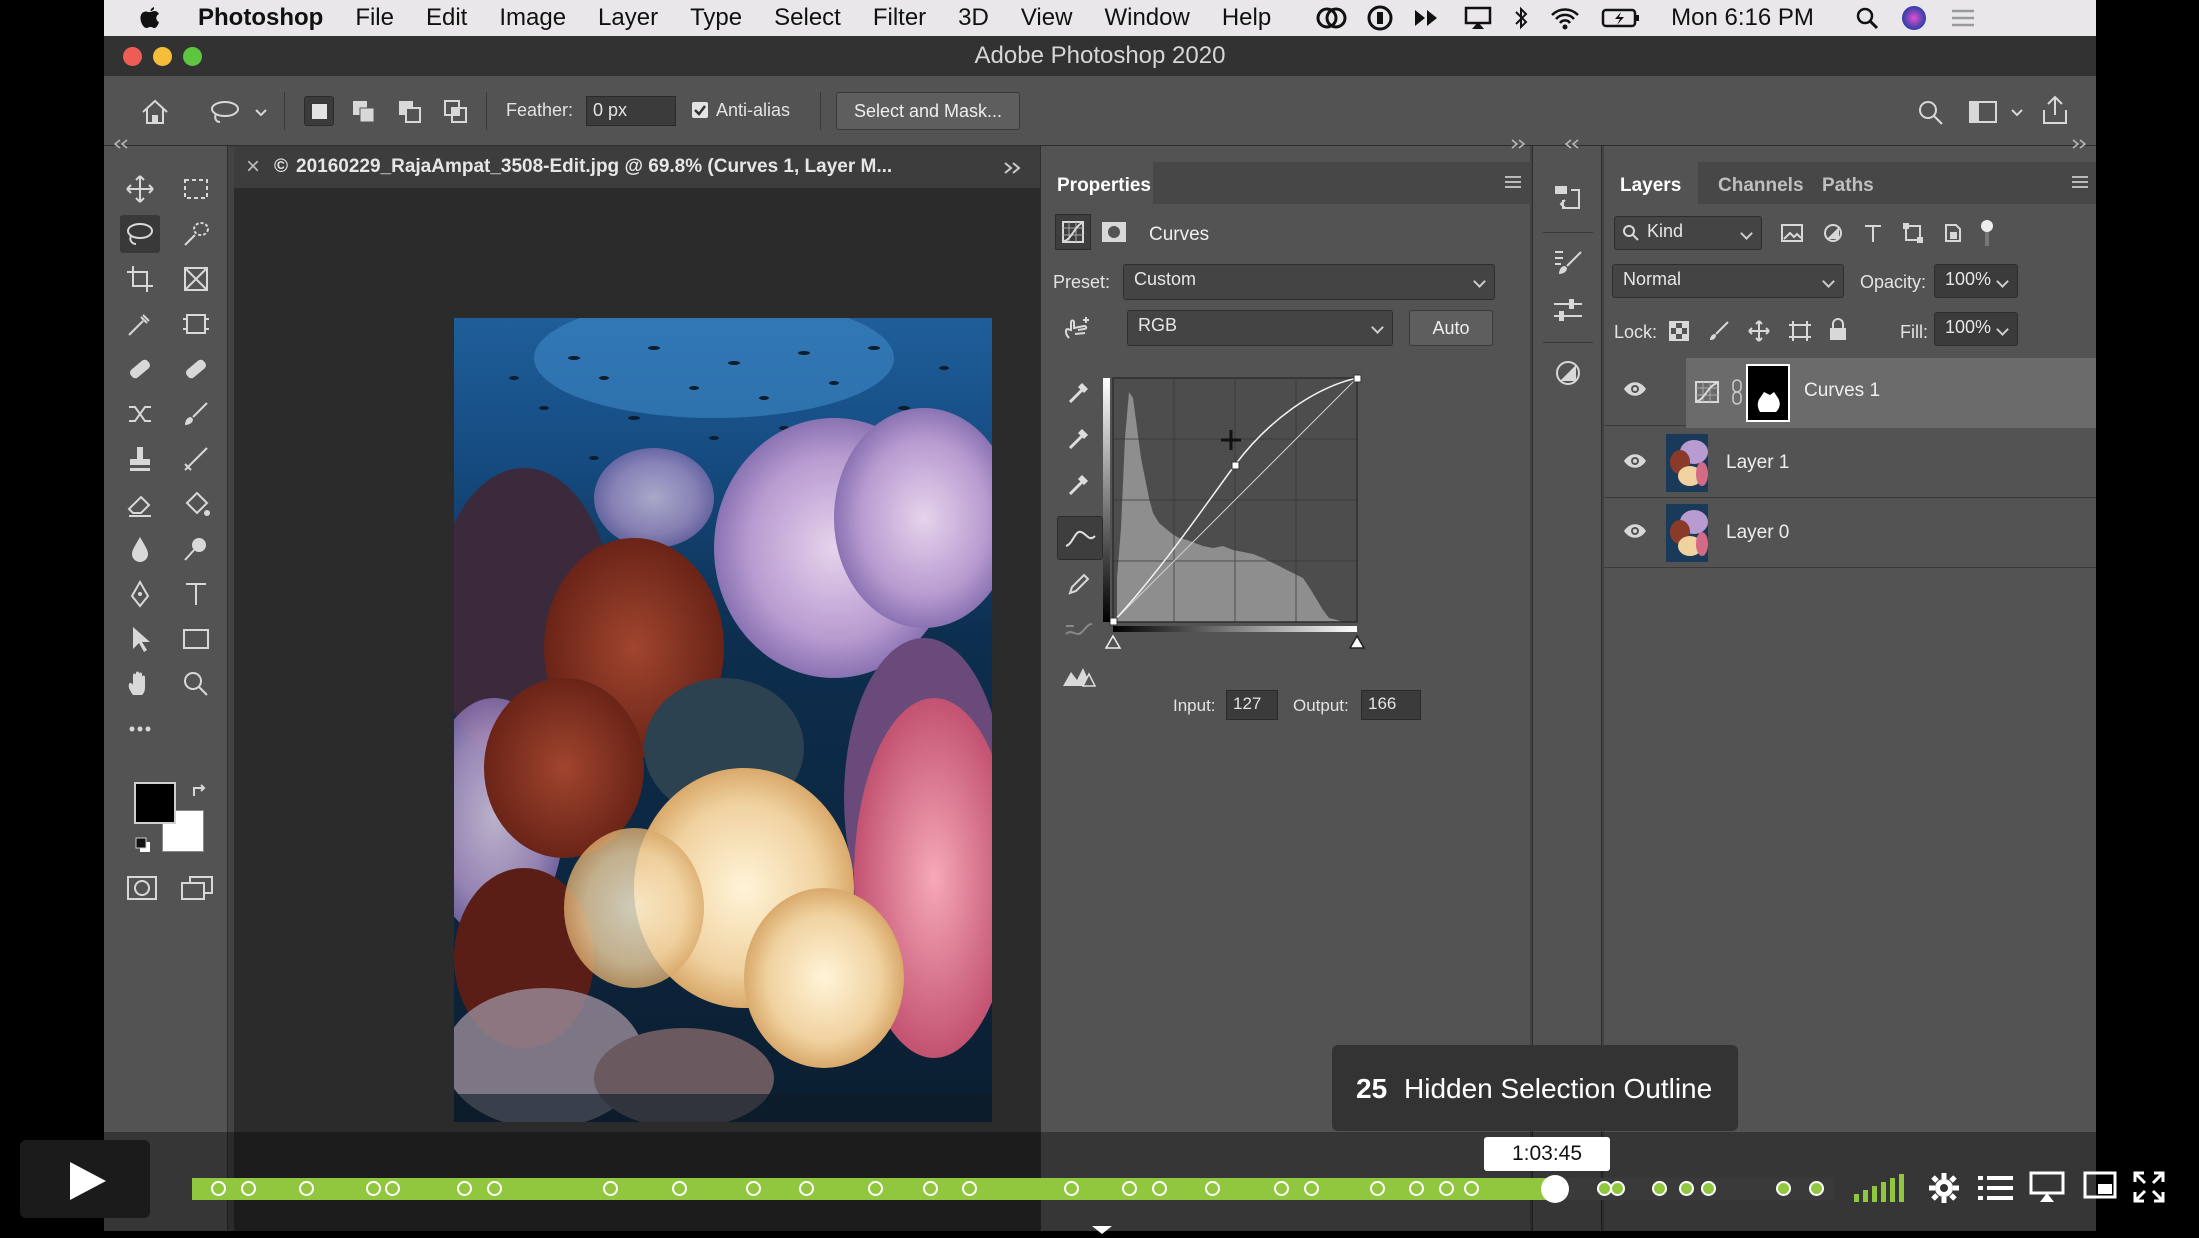  Describe the element at coordinates (200, 792) in the screenshot. I see `swap-colors-icon` at that location.